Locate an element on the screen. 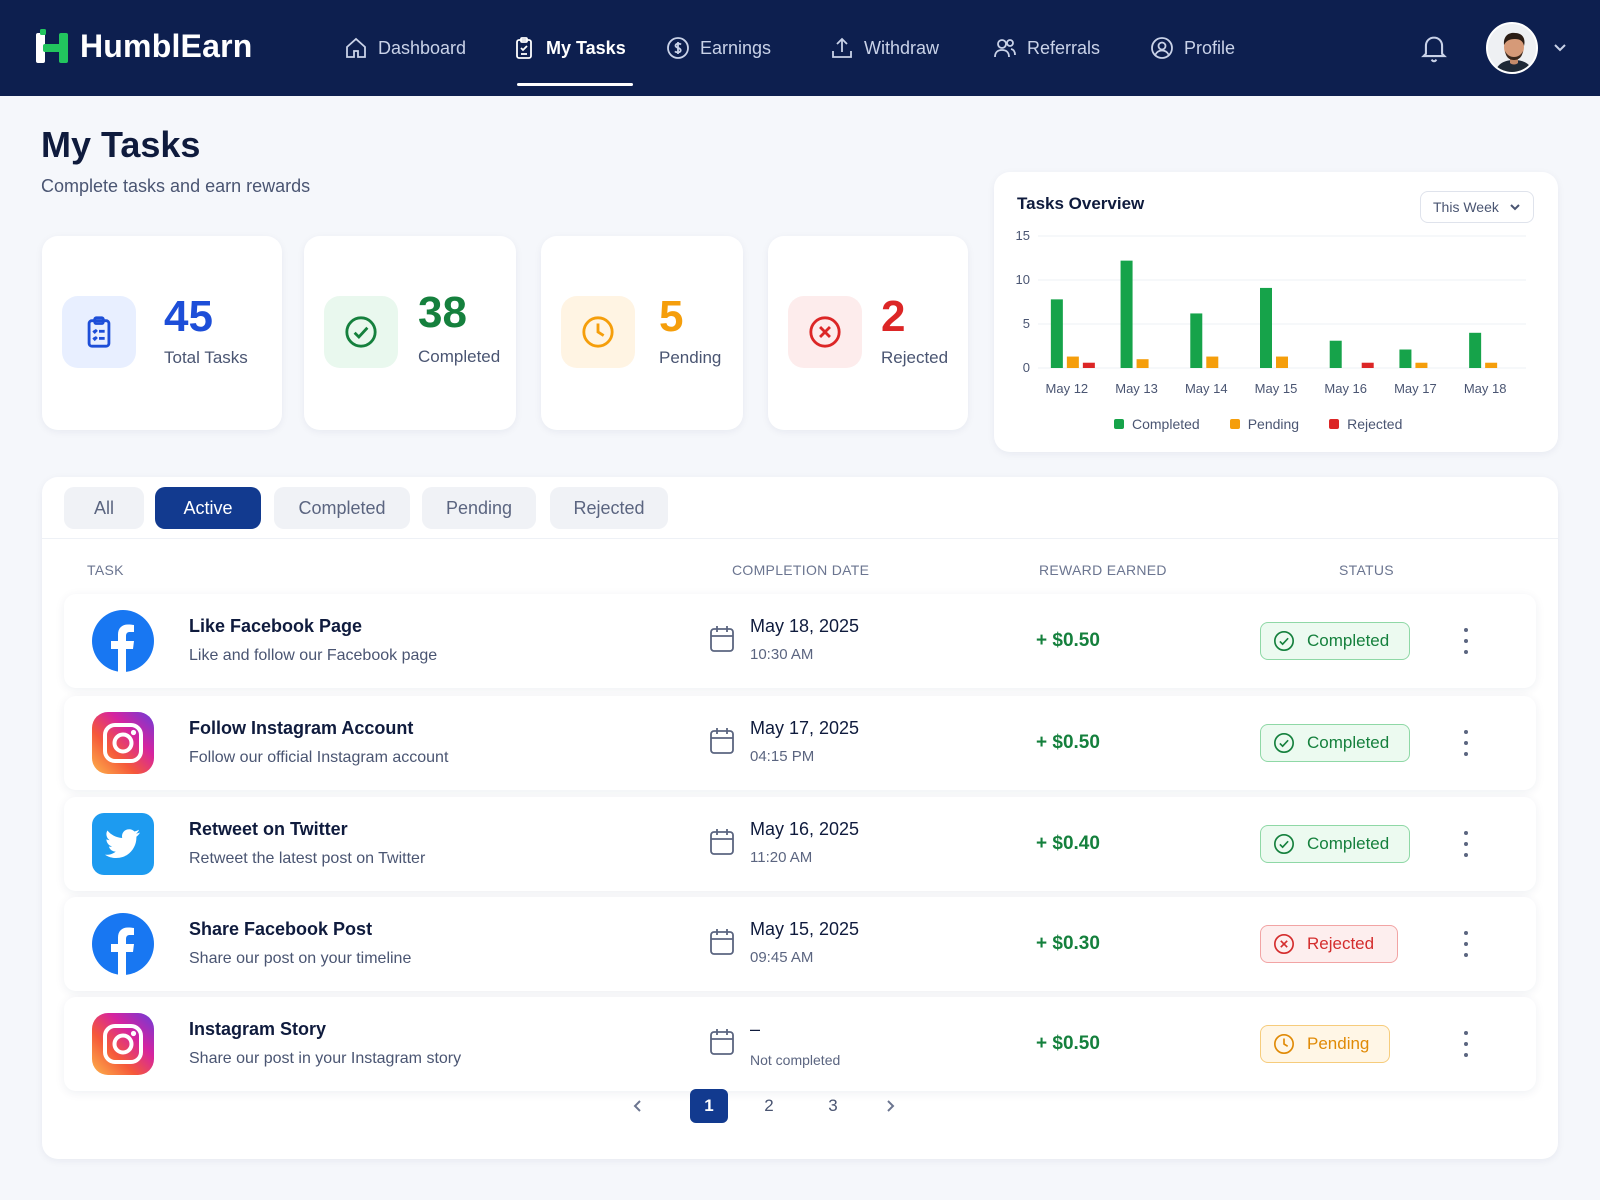 The height and width of the screenshot is (1200, 1600). completion-date: – is located at coordinates (755, 1029).